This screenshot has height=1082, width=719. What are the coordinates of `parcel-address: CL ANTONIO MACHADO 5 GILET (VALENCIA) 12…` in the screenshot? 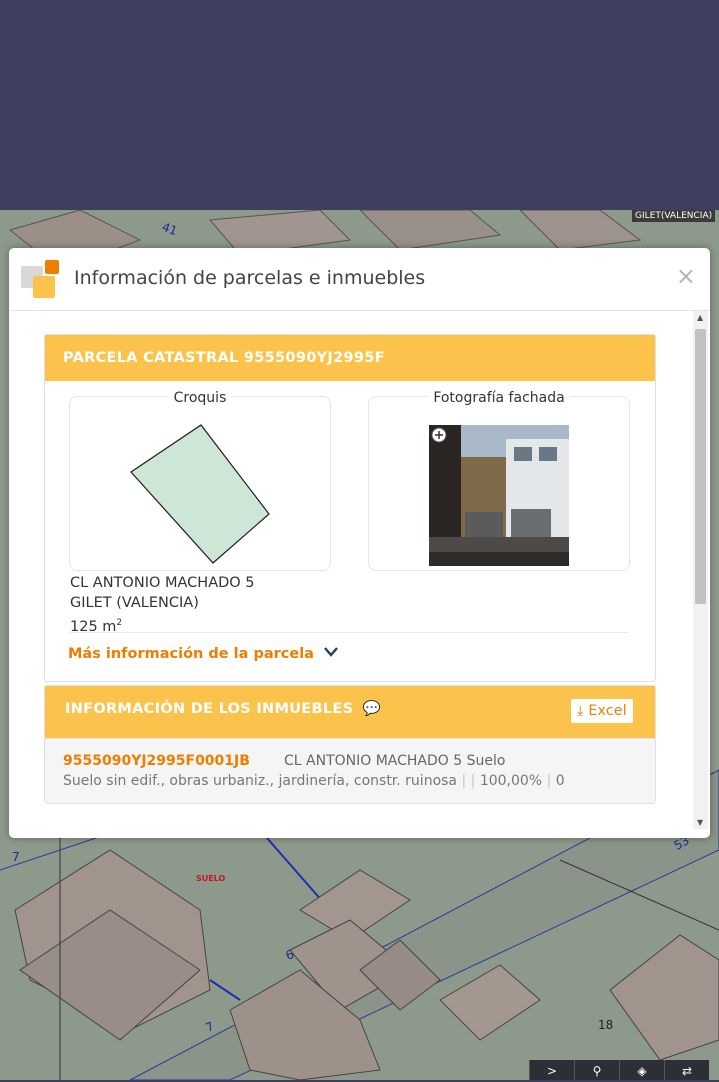 It's located at (162, 605).